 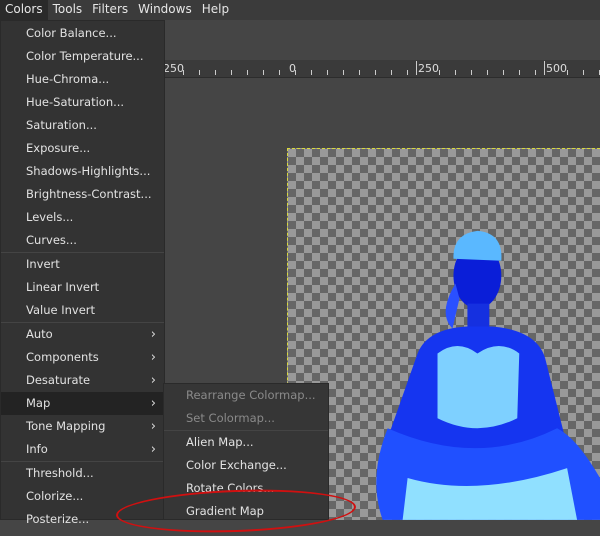 I want to click on horizontal-ruler: 250 0 250 500, so click(x=381, y=69).